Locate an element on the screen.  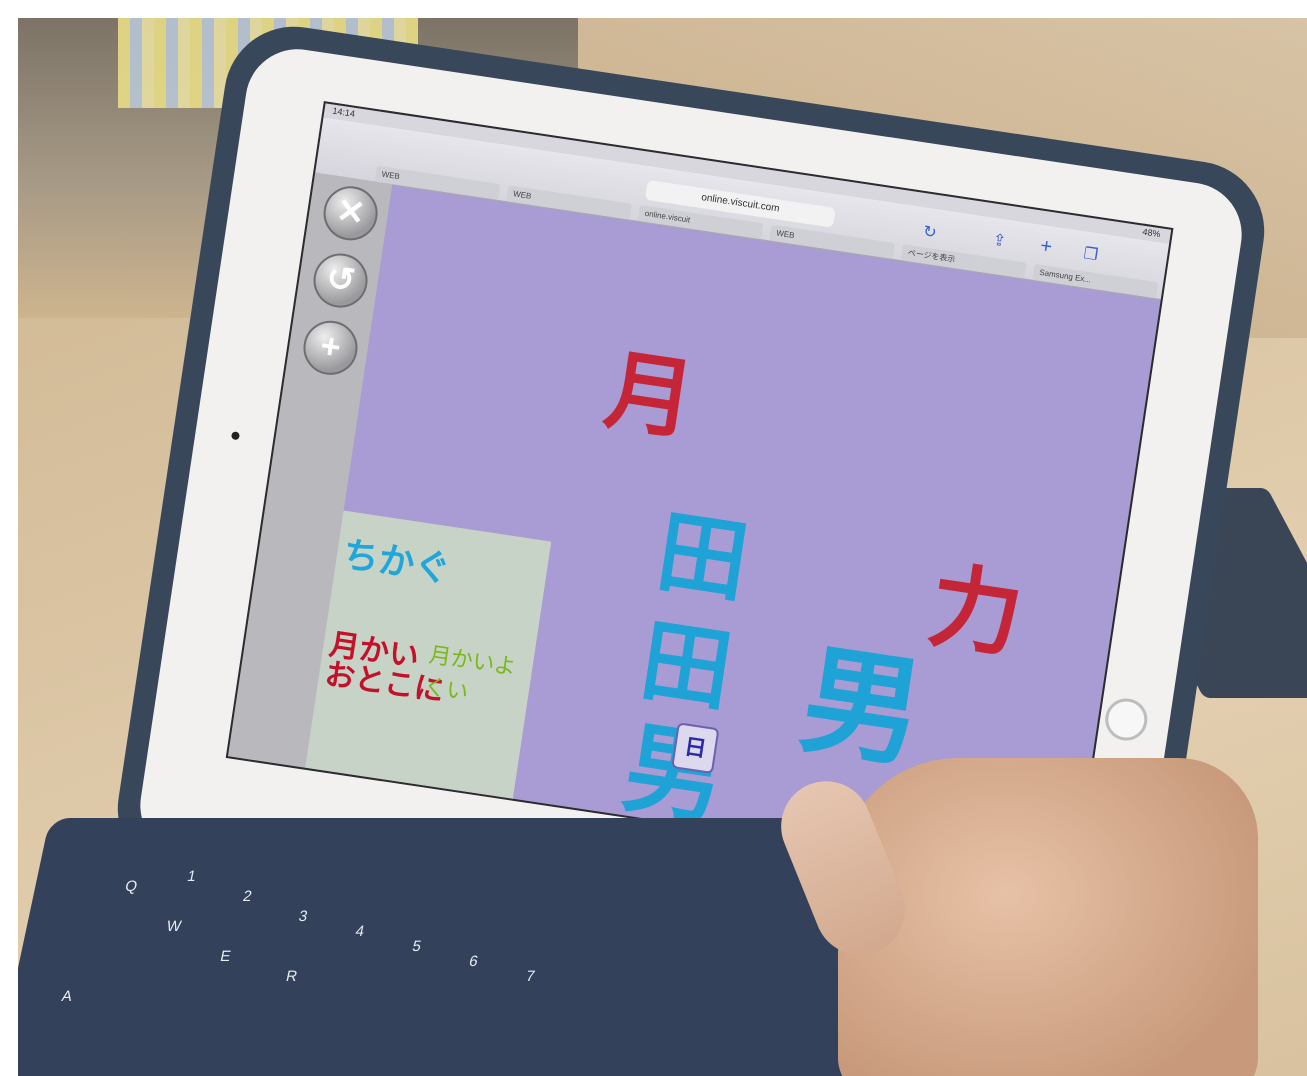
reload-icon: ↻ is located at coordinates (930, 232).